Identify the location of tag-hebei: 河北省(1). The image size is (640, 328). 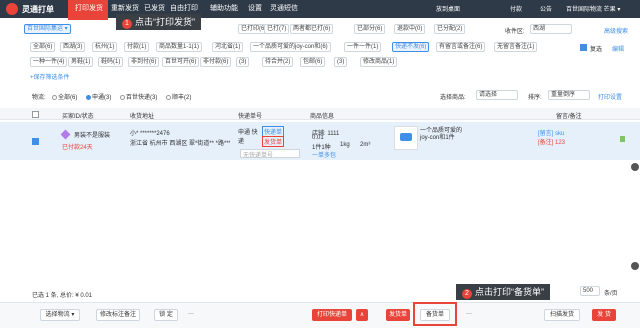
(228, 47).